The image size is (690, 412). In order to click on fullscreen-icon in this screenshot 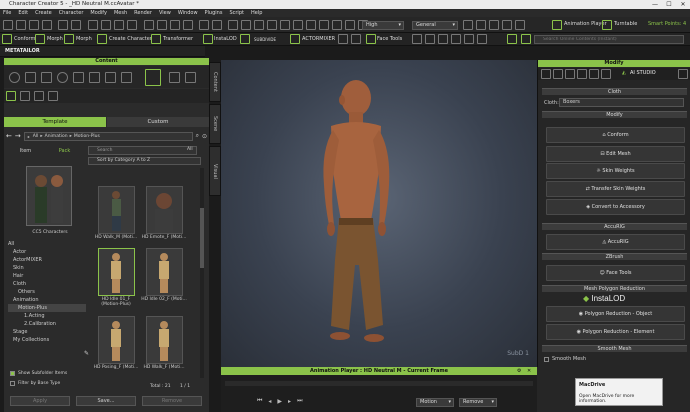, I will do `click(217, 25)`.